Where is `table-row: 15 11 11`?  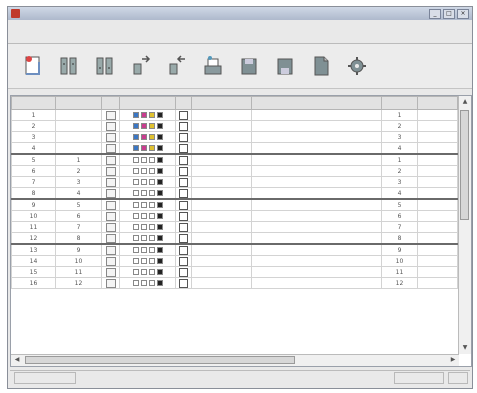
table-row: 15 11 11 is located at coordinates (234, 272).